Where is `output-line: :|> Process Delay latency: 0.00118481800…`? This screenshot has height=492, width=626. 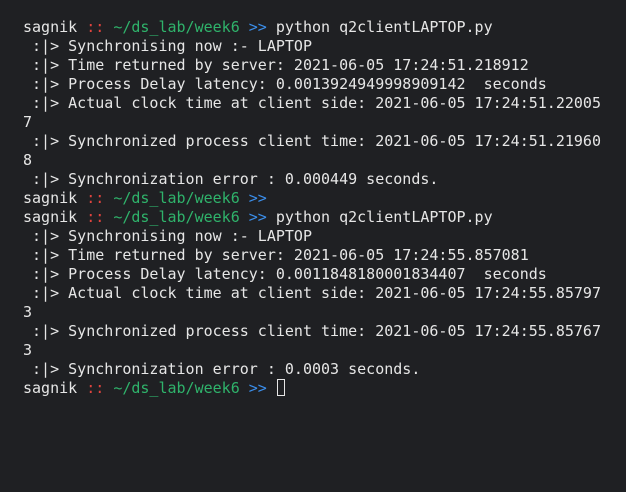
output-line: :|> Process Delay latency: 0.00118481800… is located at coordinates (285, 274).